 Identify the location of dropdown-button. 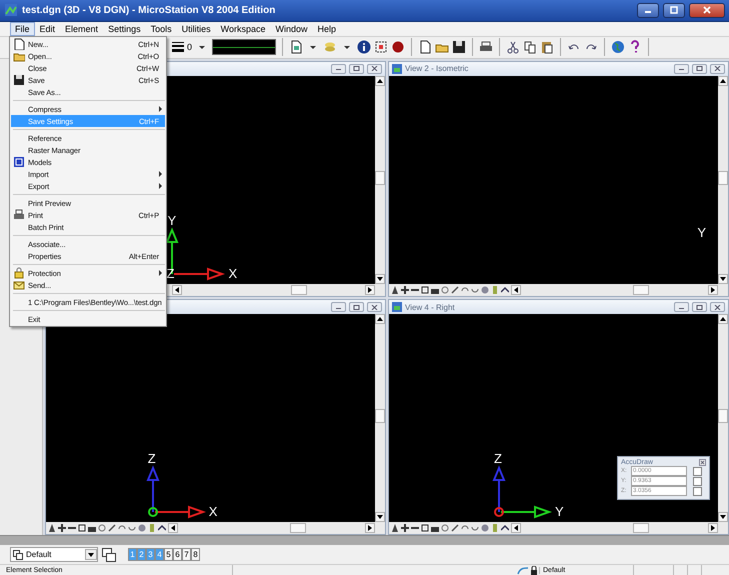
(91, 554).